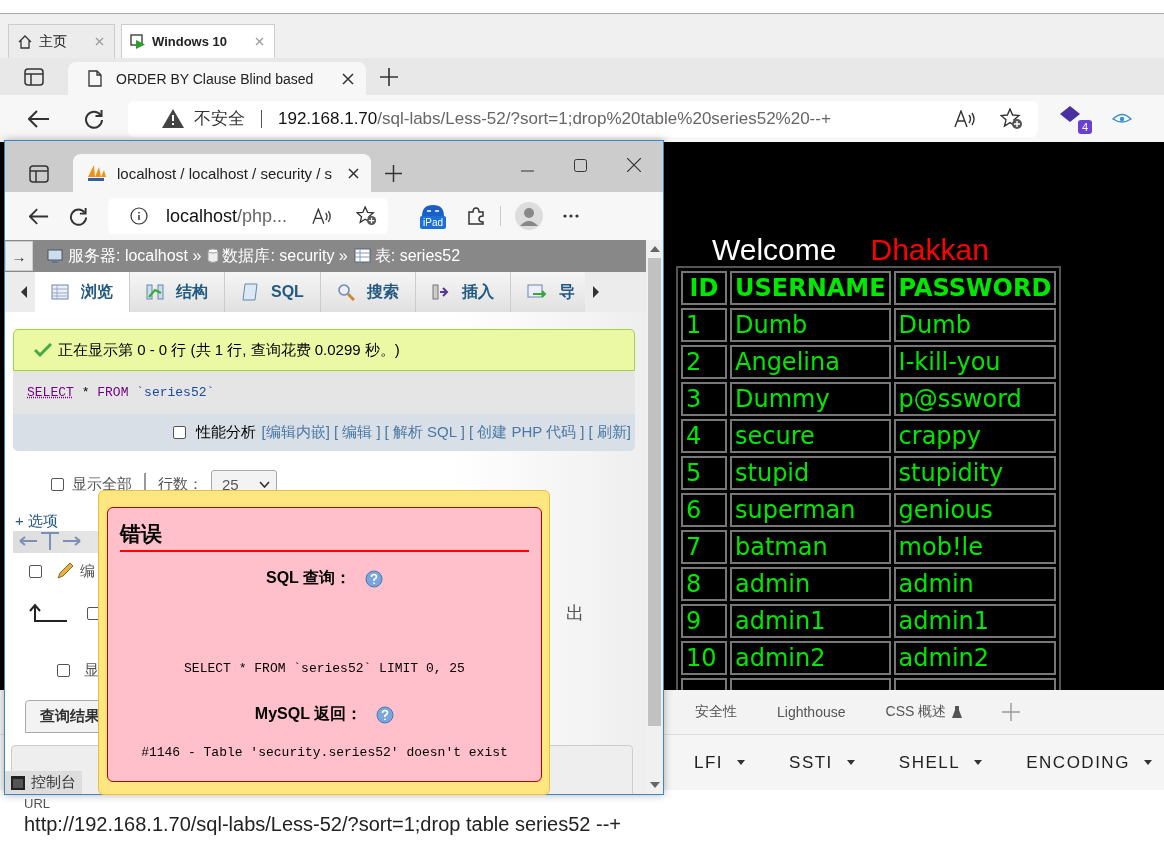  Describe the element at coordinates (65, 571) in the screenshot. I see `pencil-icon` at that location.